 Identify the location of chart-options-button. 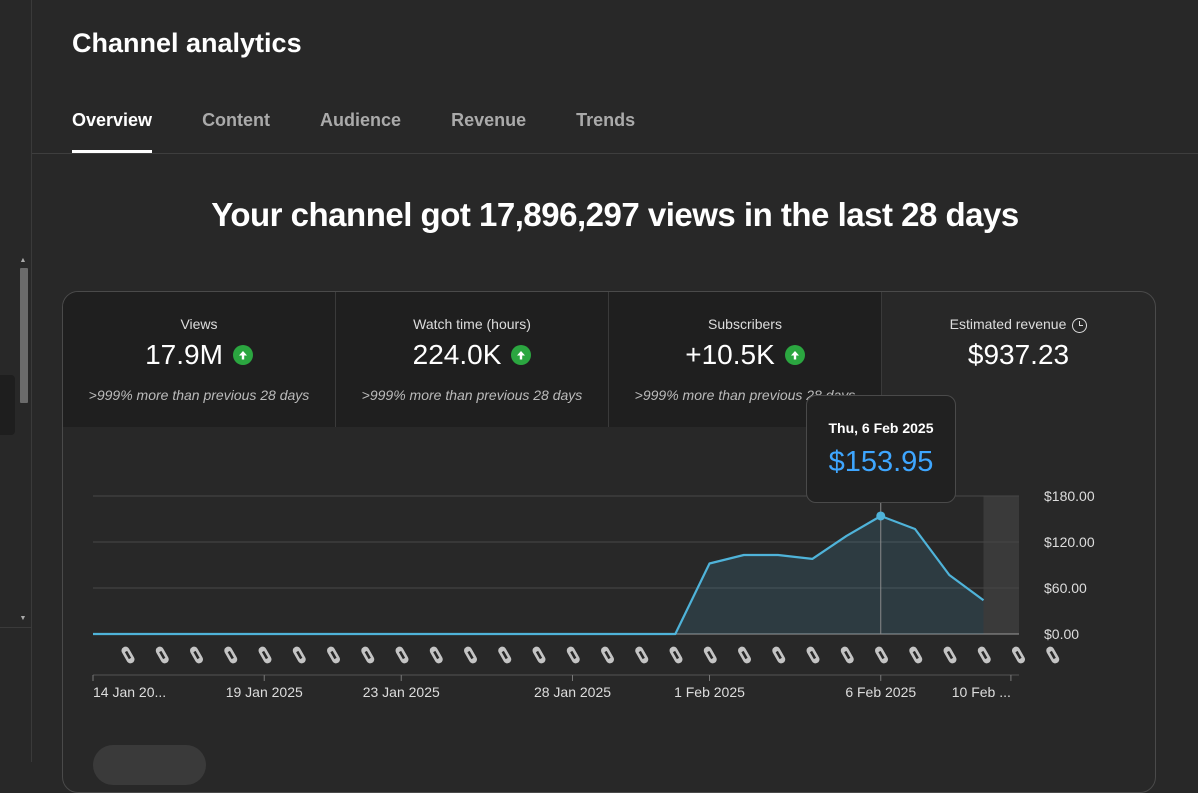
(149, 765).